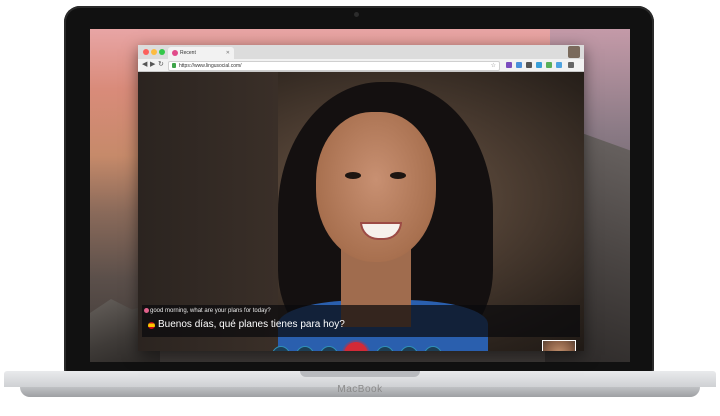 The image size is (720, 416). What do you see at coordinates (144, 65) in the screenshot?
I see `back-icon: ◀` at bounding box center [144, 65].